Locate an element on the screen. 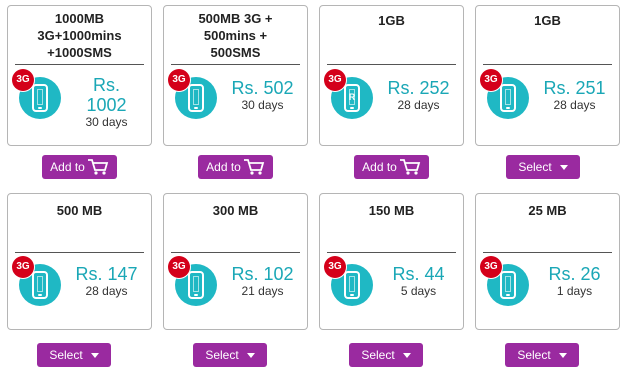  validity-days: 5 days is located at coordinates (418, 291).